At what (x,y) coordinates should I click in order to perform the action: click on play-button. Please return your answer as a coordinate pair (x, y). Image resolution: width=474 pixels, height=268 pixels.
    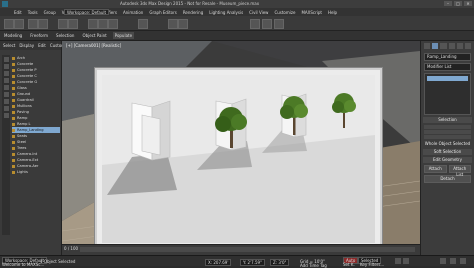
    Looking at the image, I should click on (398, 261).